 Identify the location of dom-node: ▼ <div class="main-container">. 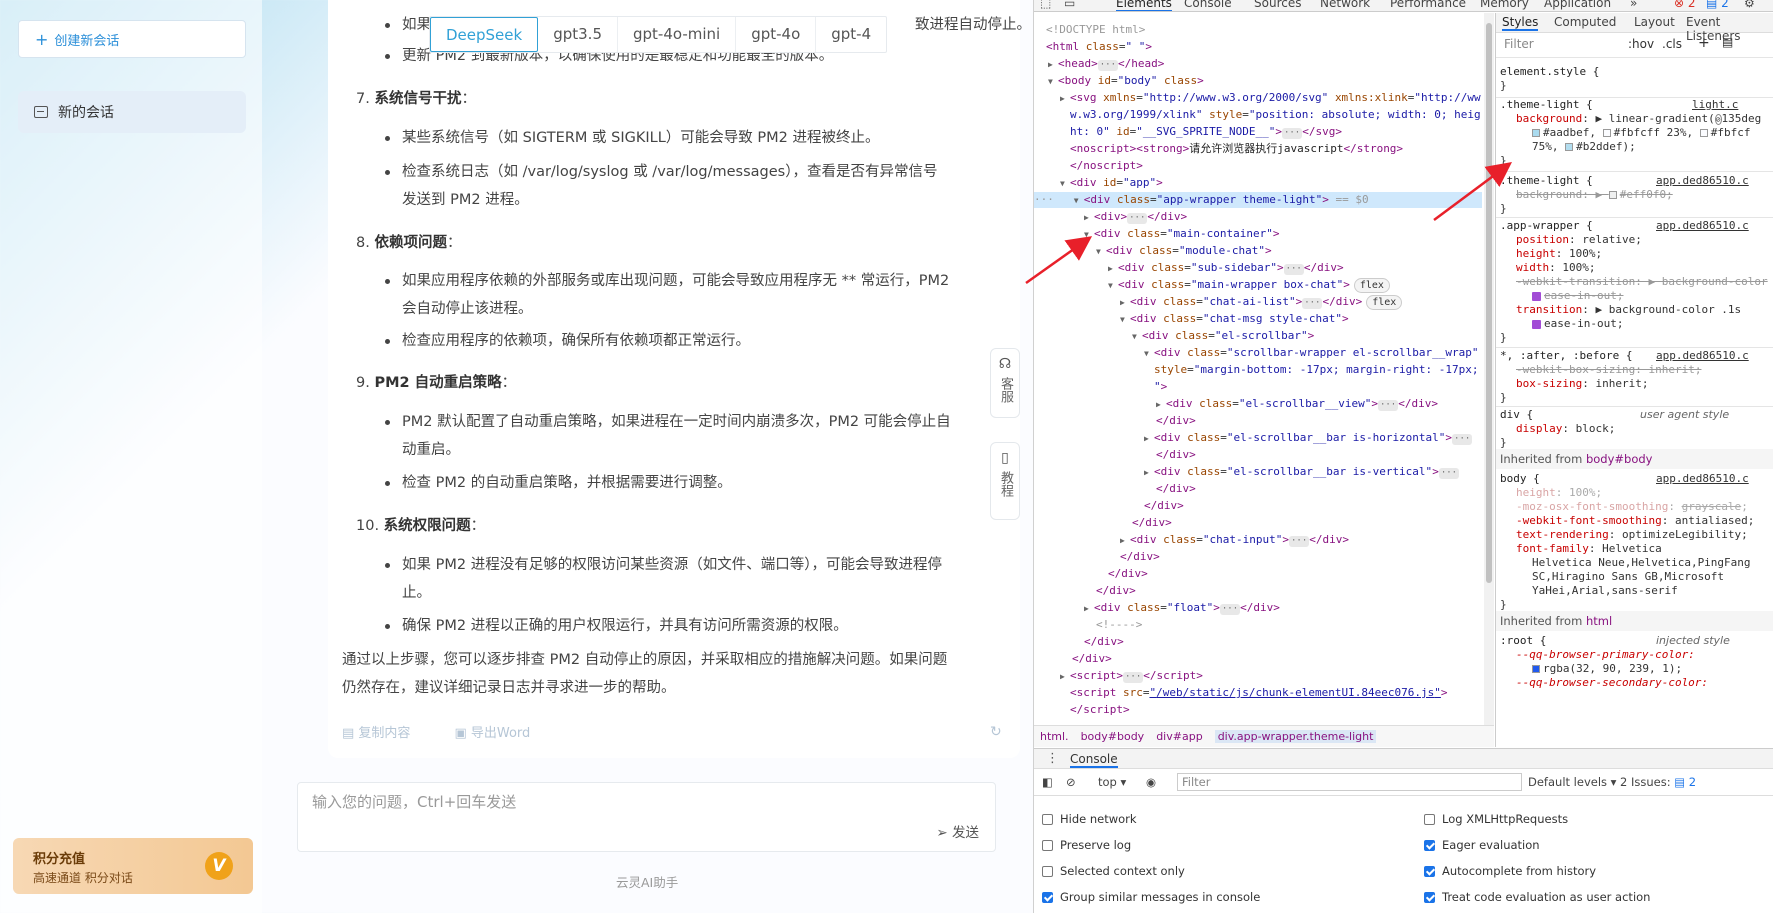
(1181, 234).